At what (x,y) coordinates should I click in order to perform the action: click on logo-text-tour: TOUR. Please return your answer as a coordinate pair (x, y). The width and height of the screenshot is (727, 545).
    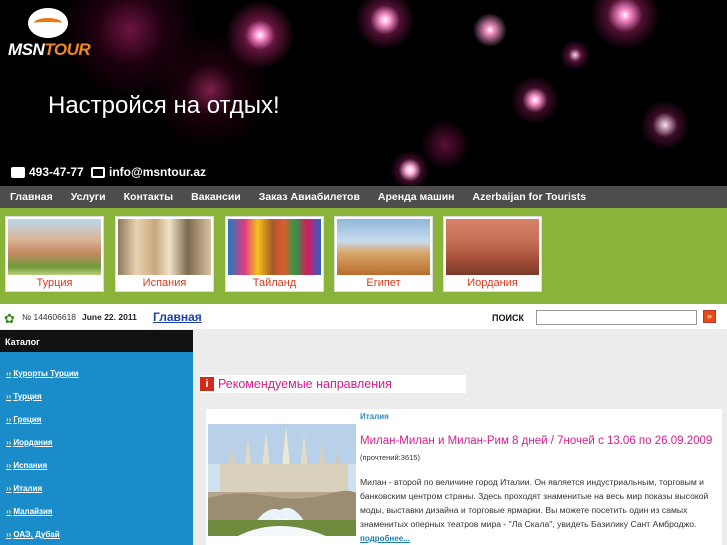
    Looking at the image, I should click on (67, 49).